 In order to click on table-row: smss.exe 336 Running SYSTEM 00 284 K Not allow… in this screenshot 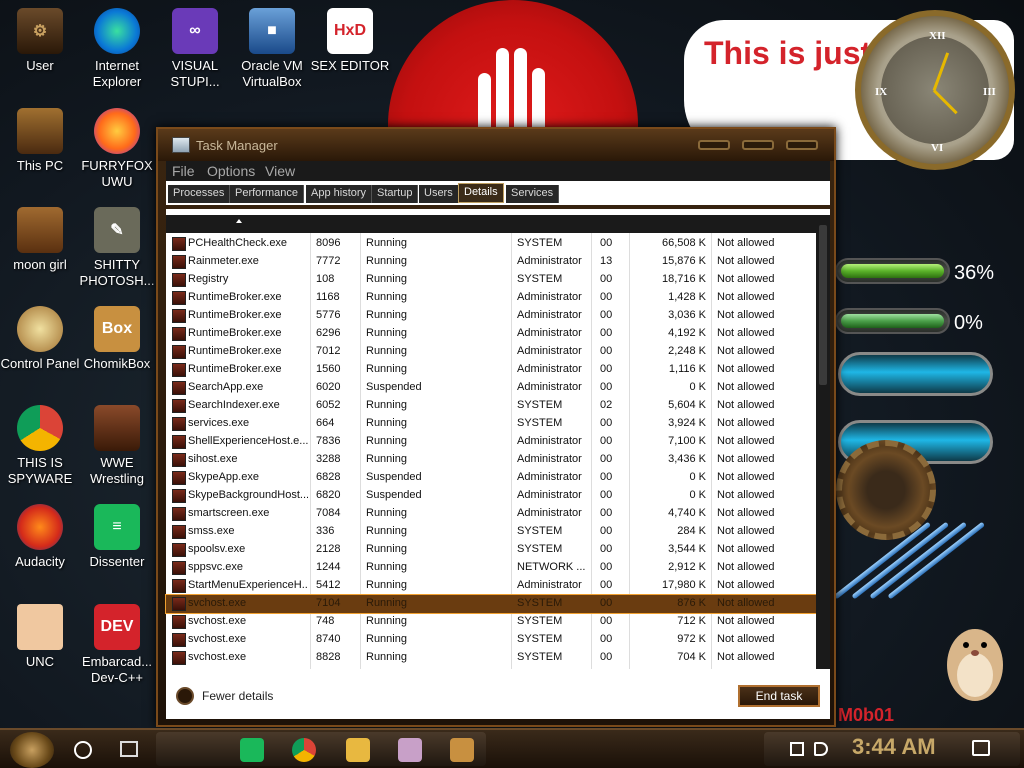, I will do `click(491, 532)`.